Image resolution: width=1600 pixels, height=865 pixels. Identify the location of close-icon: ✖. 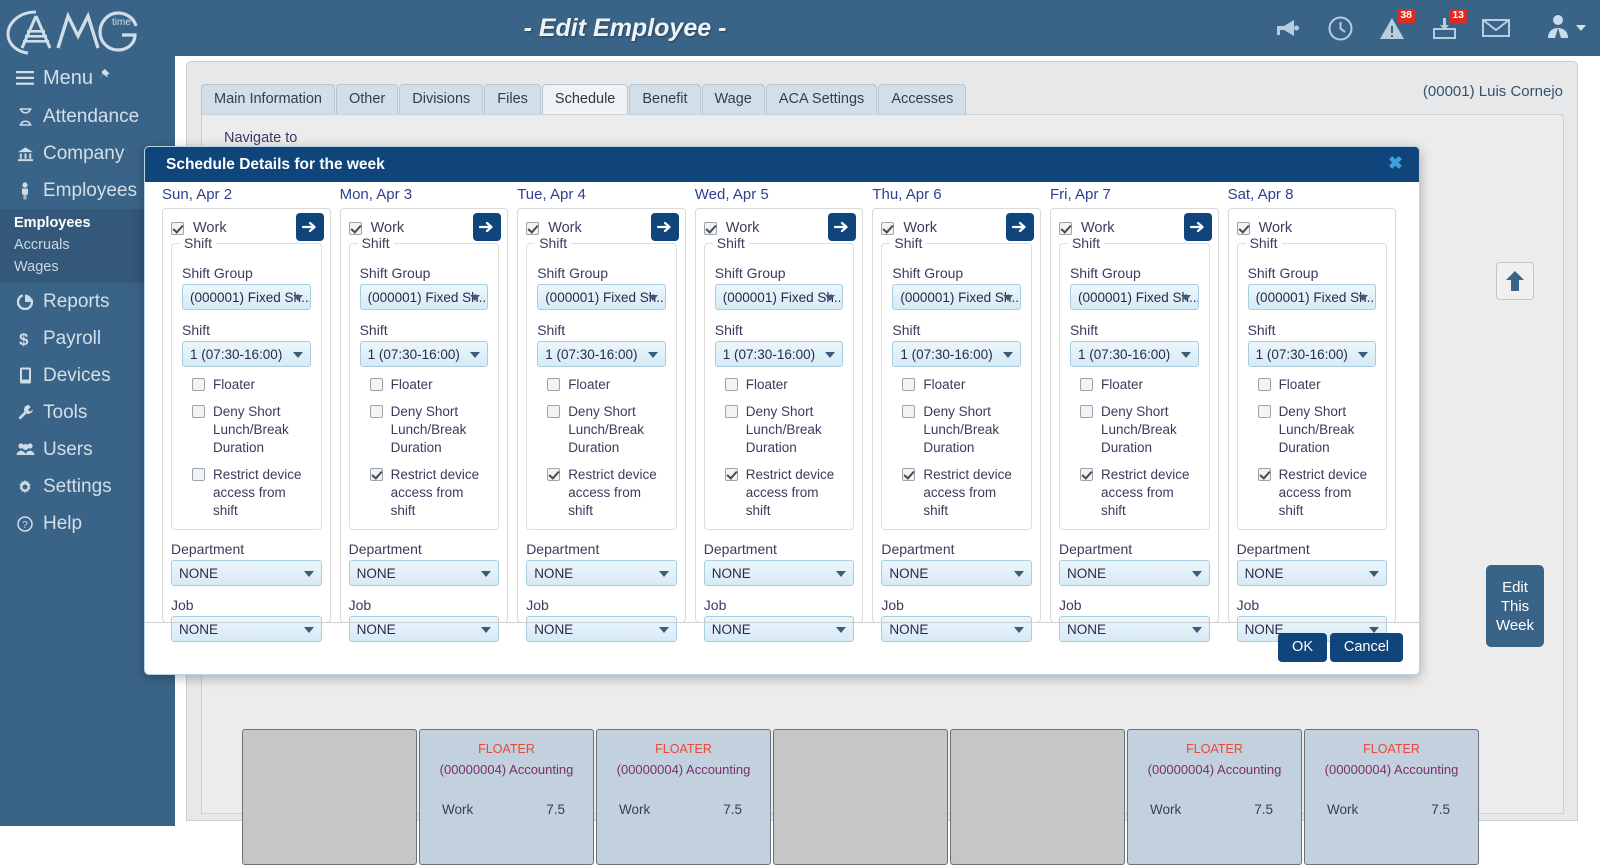
(1395, 163).